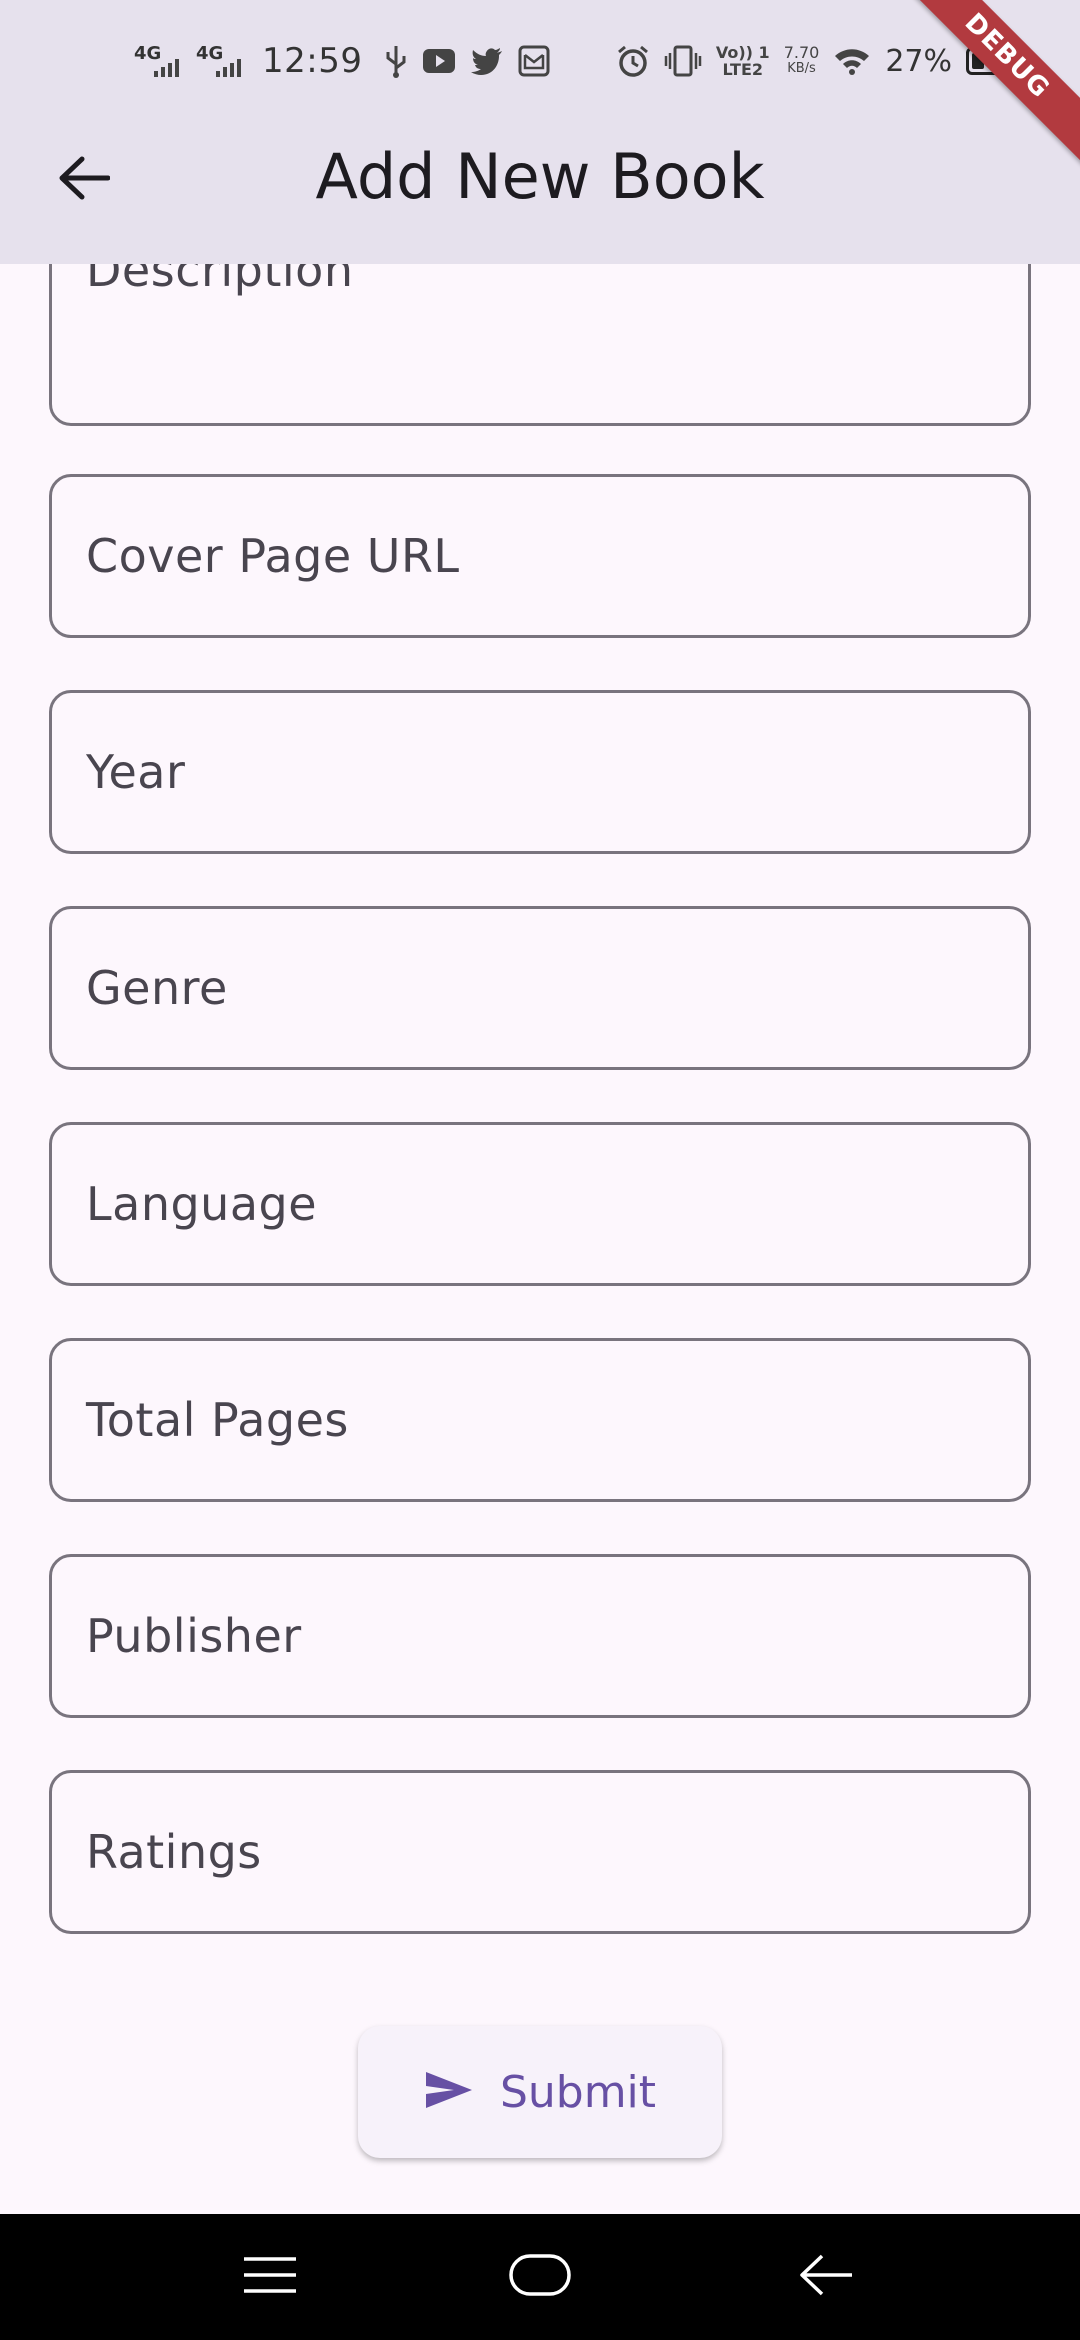 This screenshot has width=1080, height=2340. I want to click on system-nav-bar, so click(540, 2277).